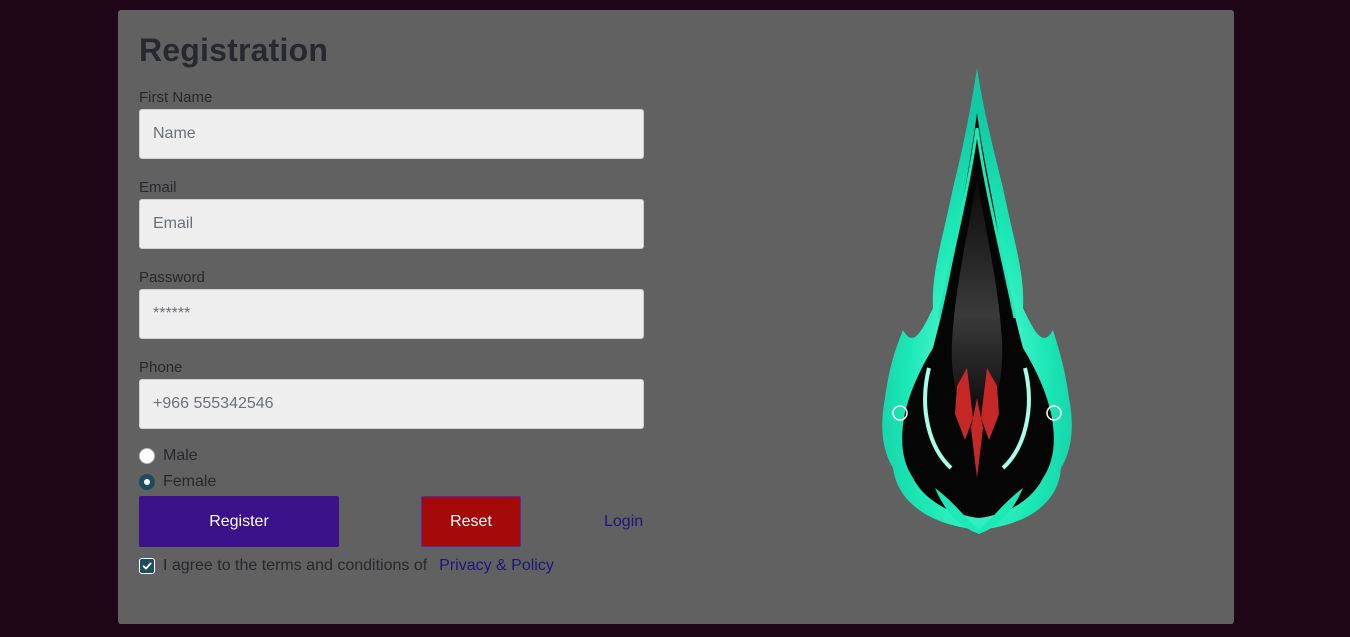  What do you see at coordinates (161, 367) in the screenshot?
I see `phone-label: Phone` at bounding box center [161, 367].